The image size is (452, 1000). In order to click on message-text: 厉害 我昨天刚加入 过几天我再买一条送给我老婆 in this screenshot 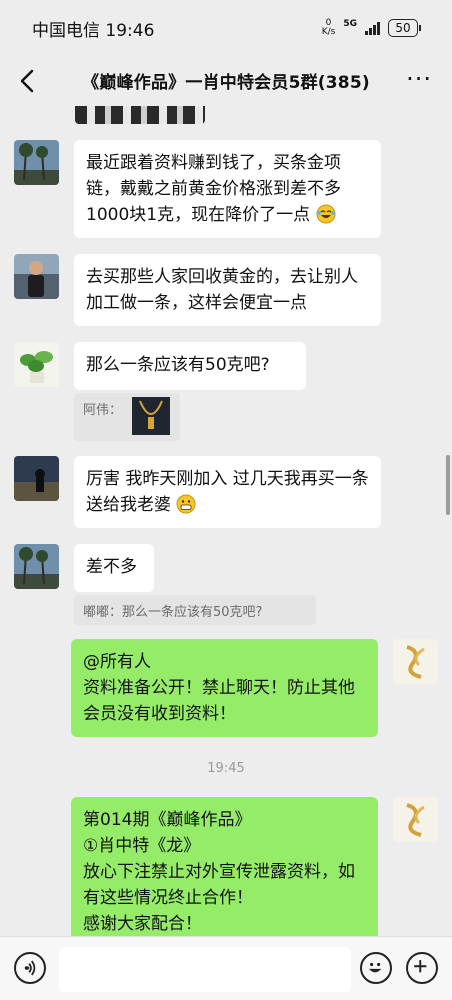, I will do `click(227, 492)`.